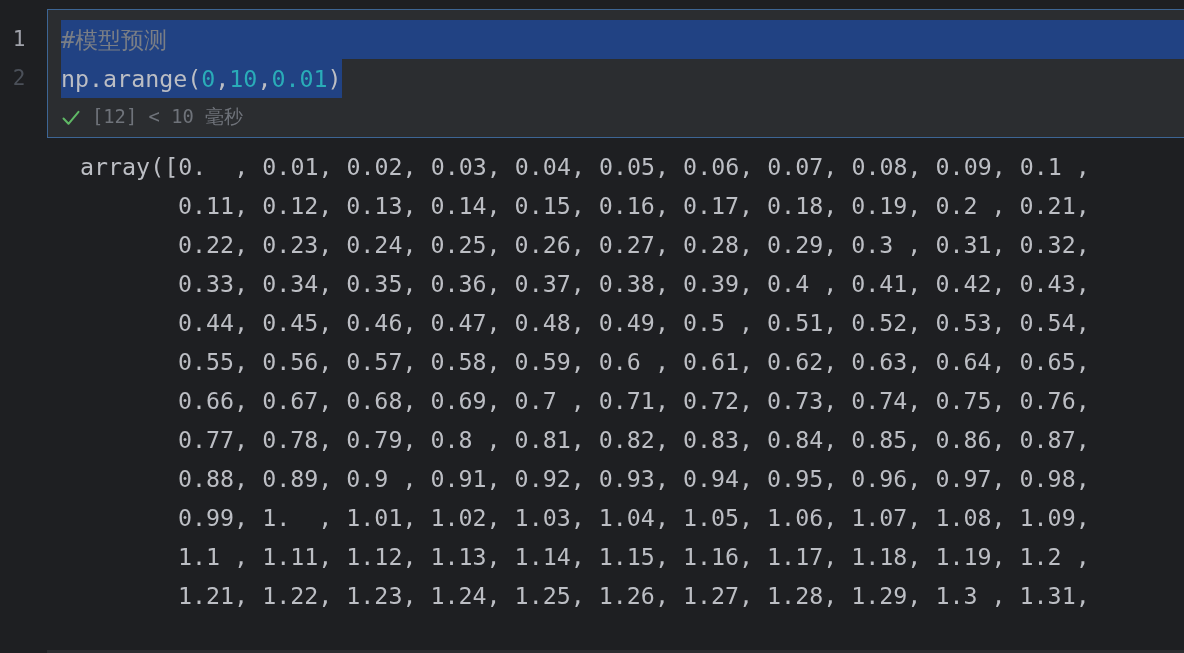 The height and width of the screenshot is (653, 1184). What do you see at coordinates (634, 557) in the screenshot?
I see `output-line: 1.1 , 1.11, 1.12, 1.13, 1.14, 1.15, 1.16, 1.17, 1.18, 1.19, 1.2 ,` at bounding box center [634, 557].